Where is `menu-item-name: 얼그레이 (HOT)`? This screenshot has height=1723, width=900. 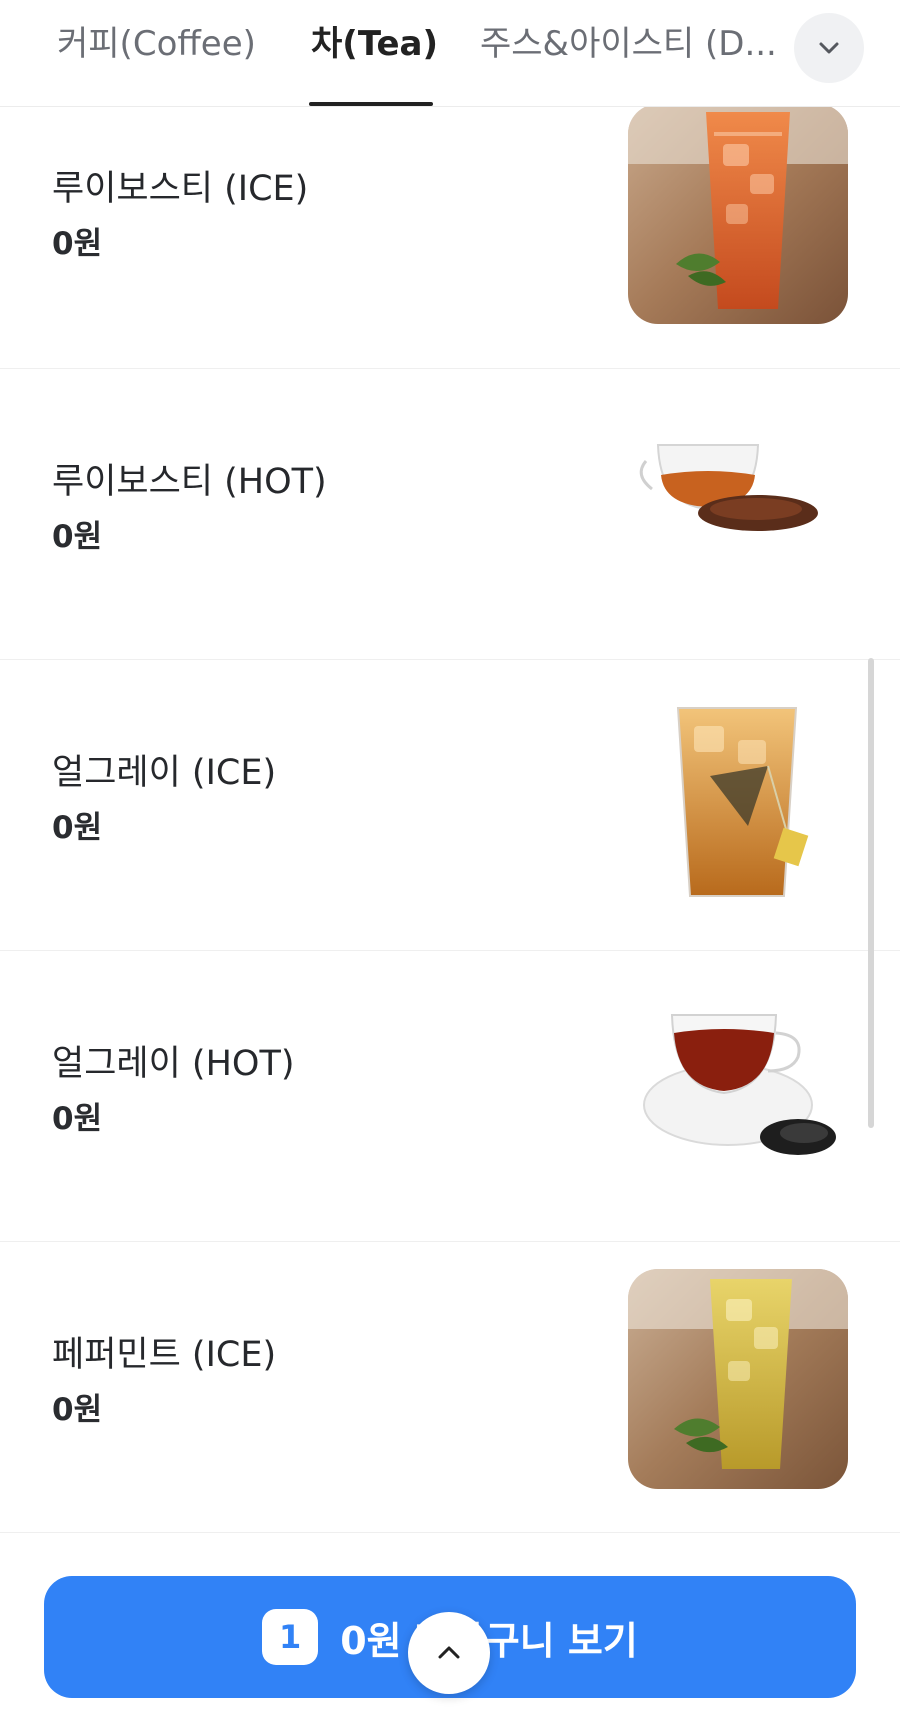
menu-item-name: 얼그레이 (HOT) is located at coordinates (173, 1064).